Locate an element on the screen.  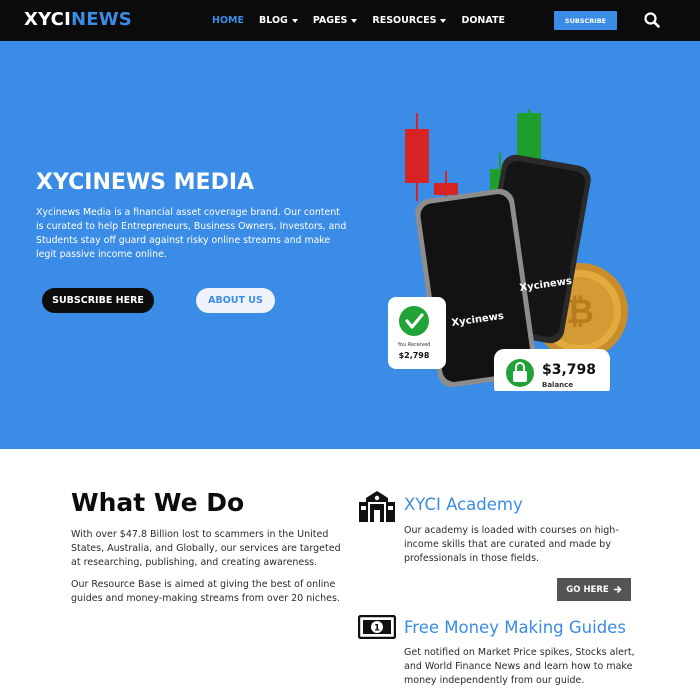
nav-blog: BLOG is located at coordinates (278, 20).